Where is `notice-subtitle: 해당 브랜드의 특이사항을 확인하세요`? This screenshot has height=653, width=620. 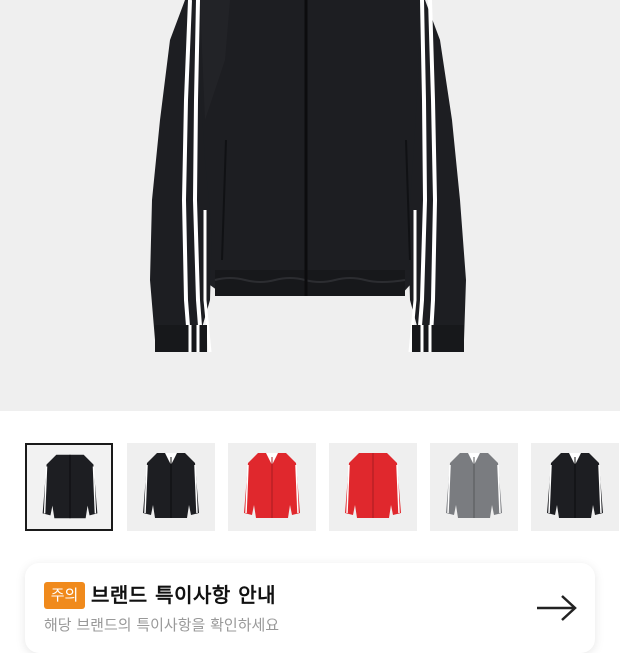 notice-subtitle: 해당 브랜드의 특이사항을 확인하세요 is located at coordinates (162, 625).